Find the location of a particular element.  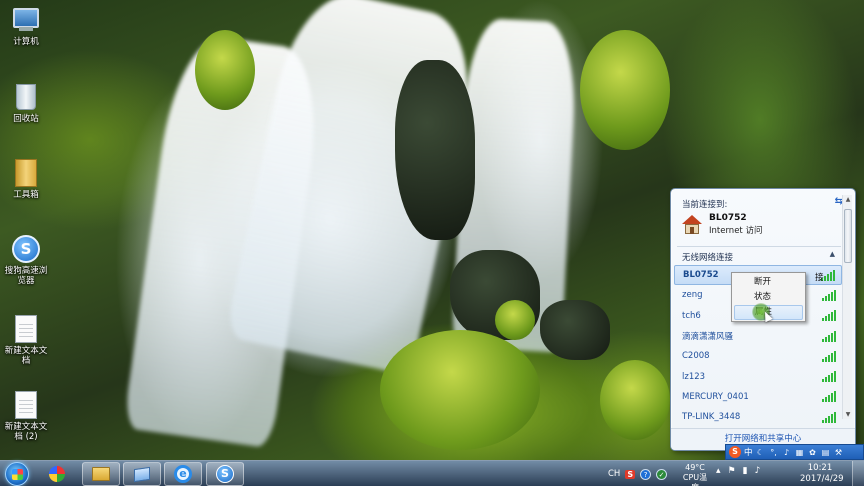

network-name: BL0752 is located at coordinates (701, 275).